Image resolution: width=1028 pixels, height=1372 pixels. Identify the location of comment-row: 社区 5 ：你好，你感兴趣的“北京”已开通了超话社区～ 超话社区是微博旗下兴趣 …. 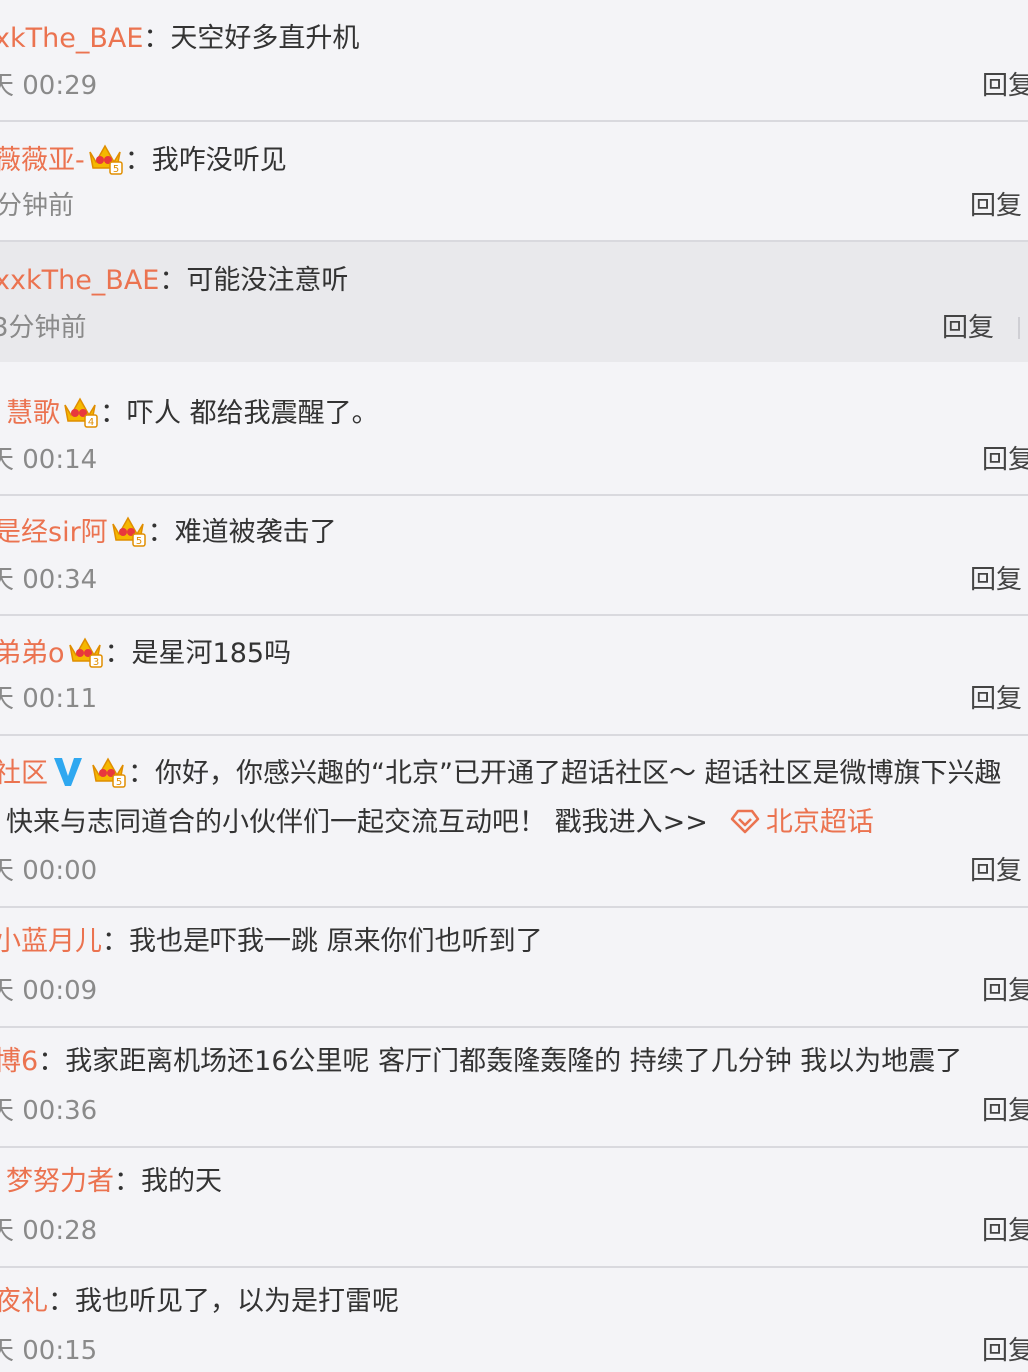
(514, 822).